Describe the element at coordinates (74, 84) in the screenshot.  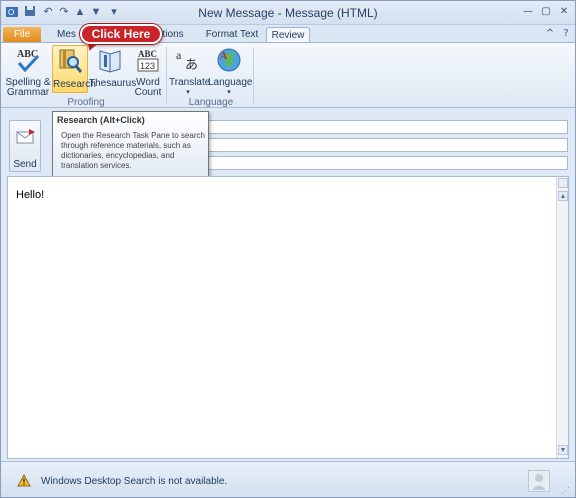
I see `research-label: Research` at that location.